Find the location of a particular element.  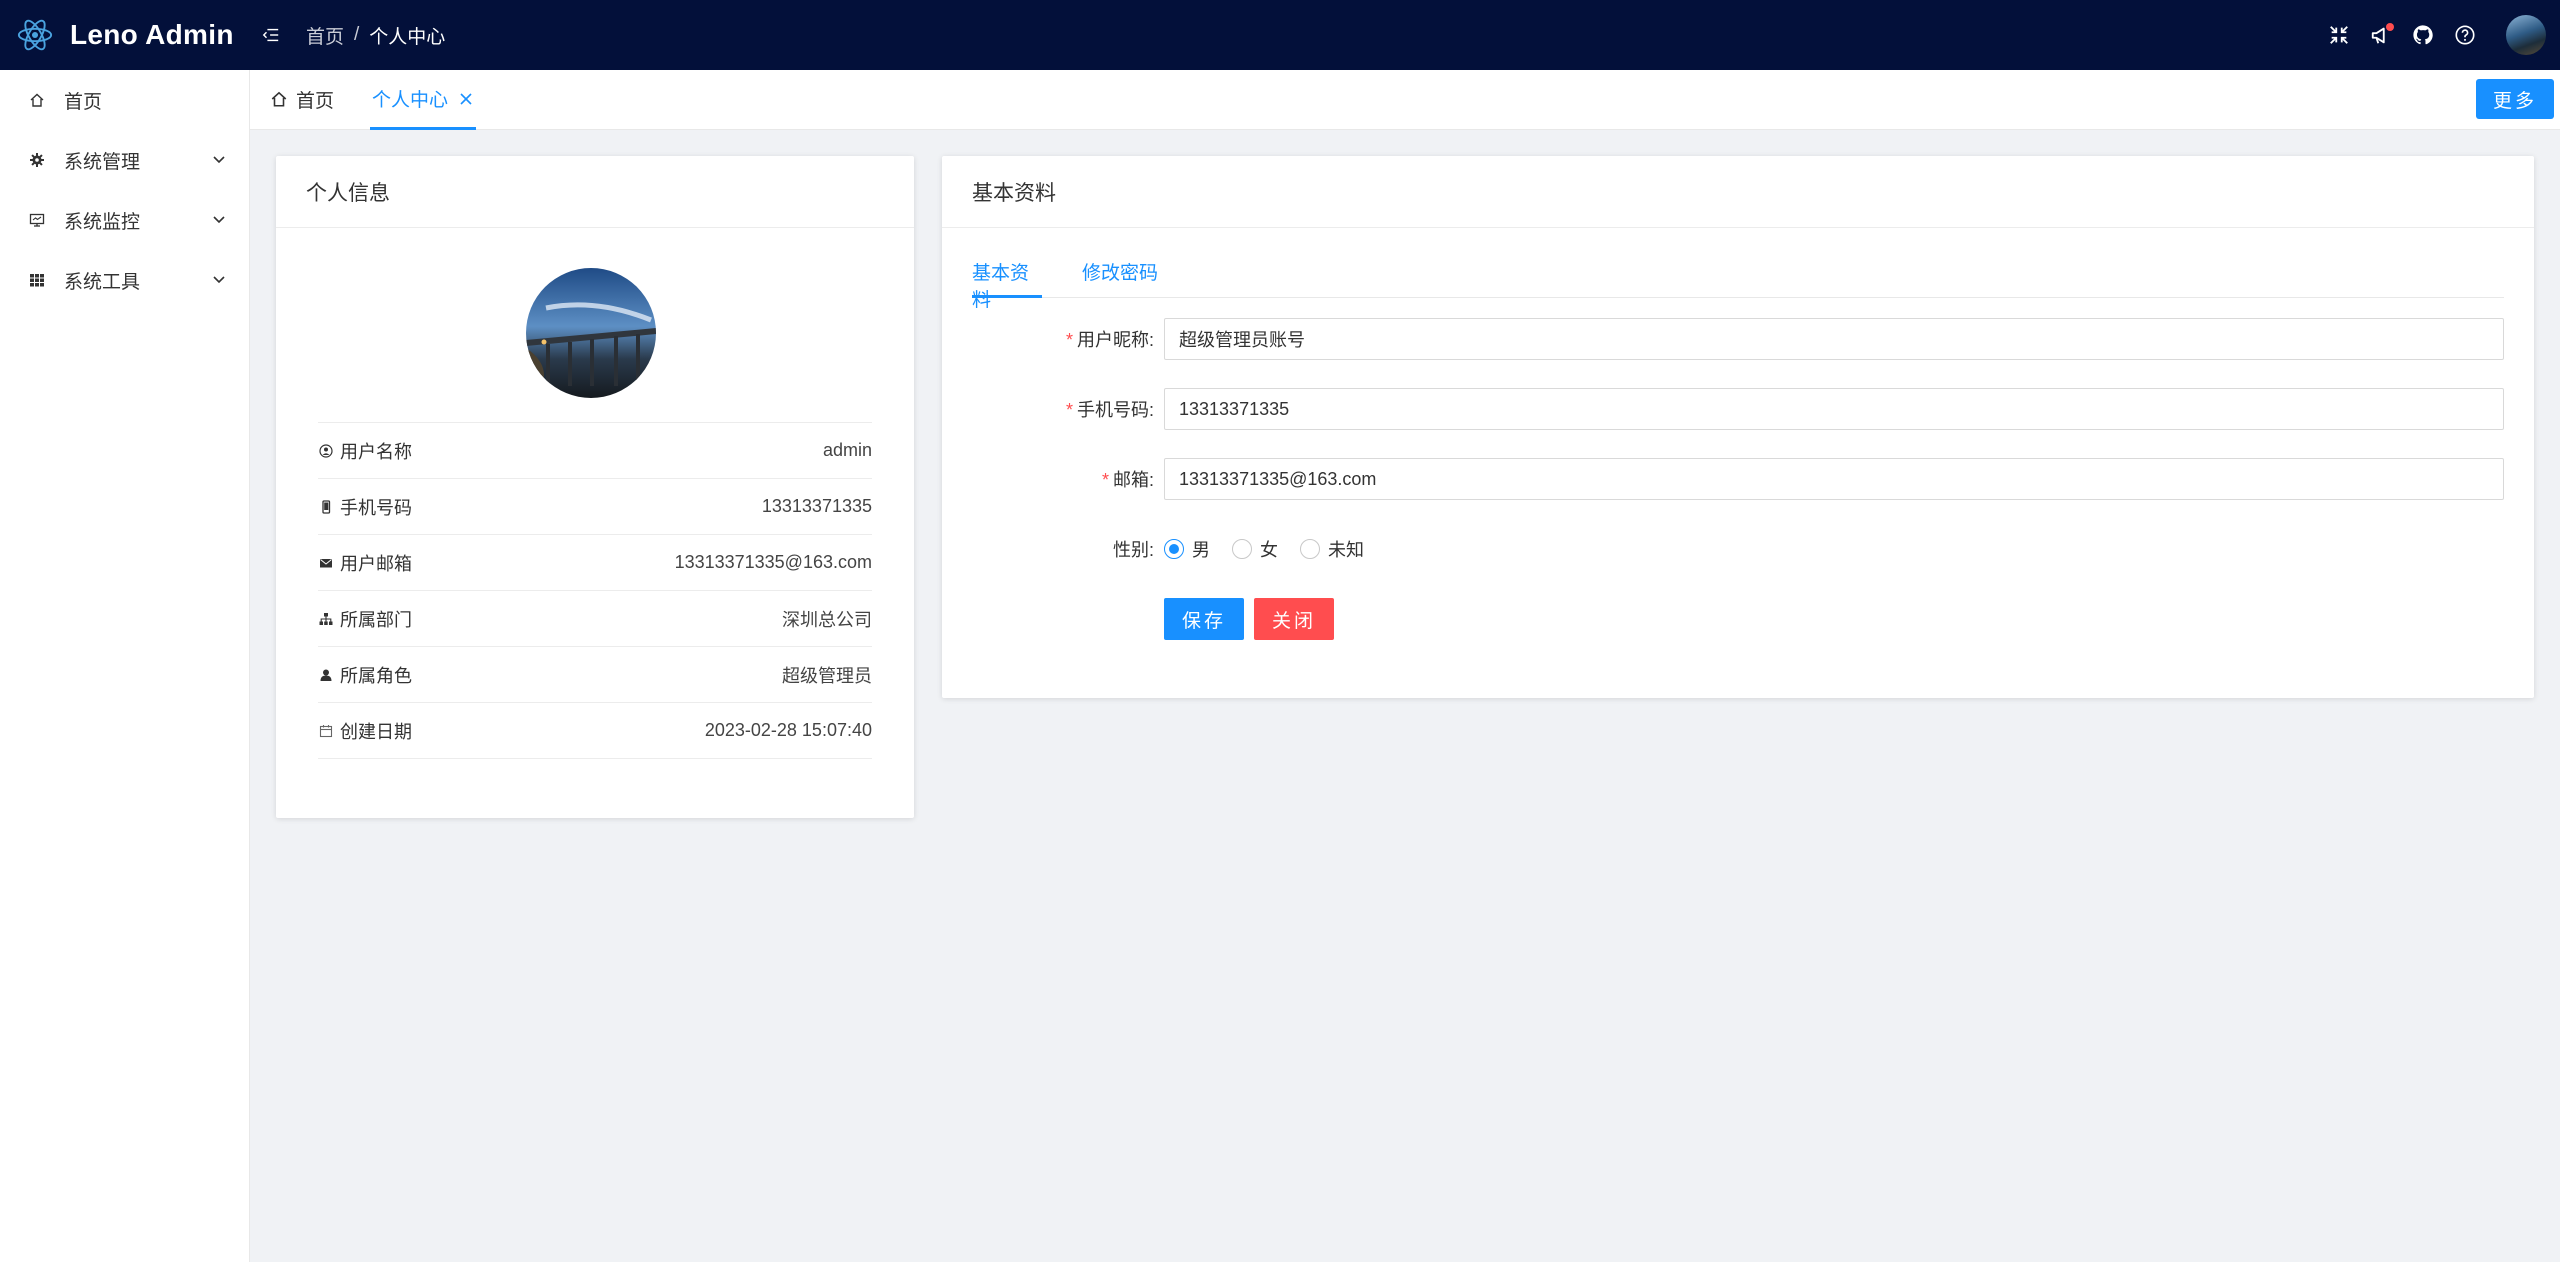

user-icon is located at coordinates (326, 451).